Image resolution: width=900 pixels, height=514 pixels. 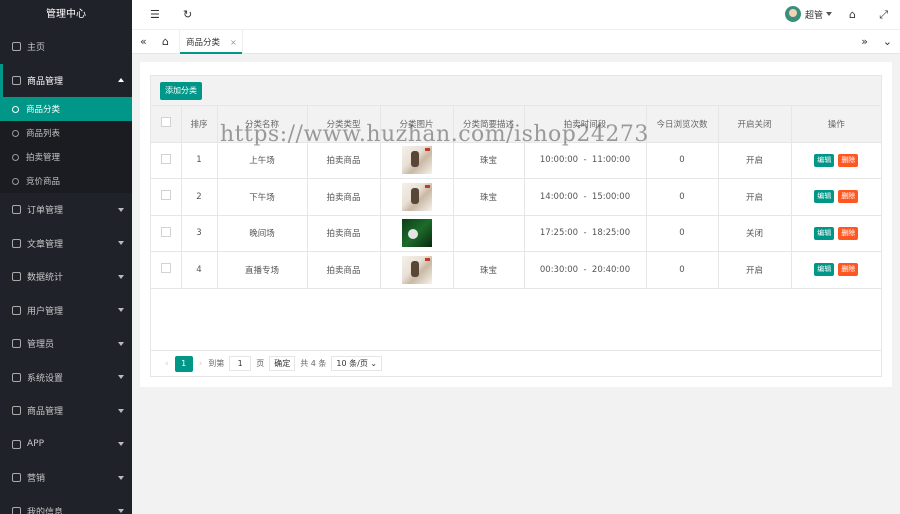 I want to click on subitem-label: 拍卖管理, so click(x=43, y=158).